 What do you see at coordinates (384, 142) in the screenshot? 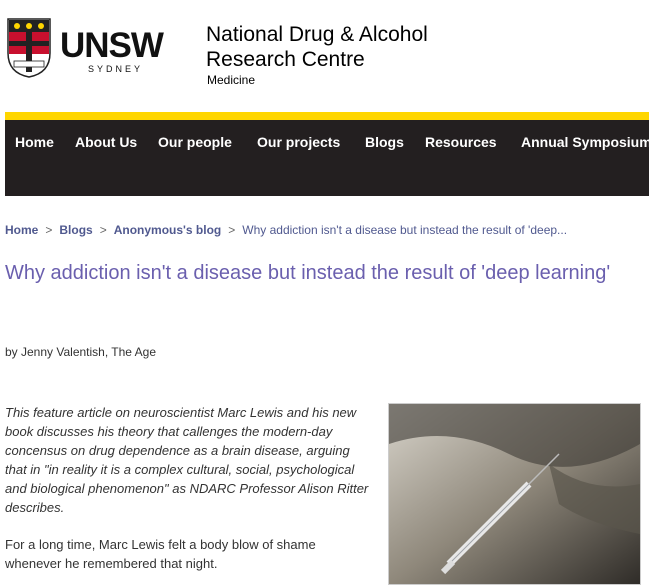
I see `nav-blogs: Blogs` at bounding box center [384, 142].